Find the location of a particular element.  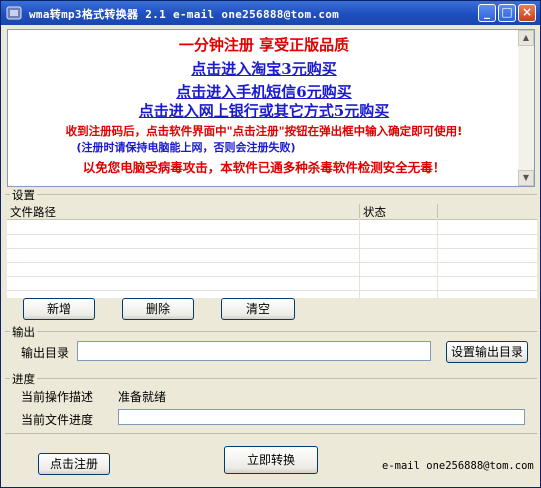

app-icon is located at coordinates (14, 13).